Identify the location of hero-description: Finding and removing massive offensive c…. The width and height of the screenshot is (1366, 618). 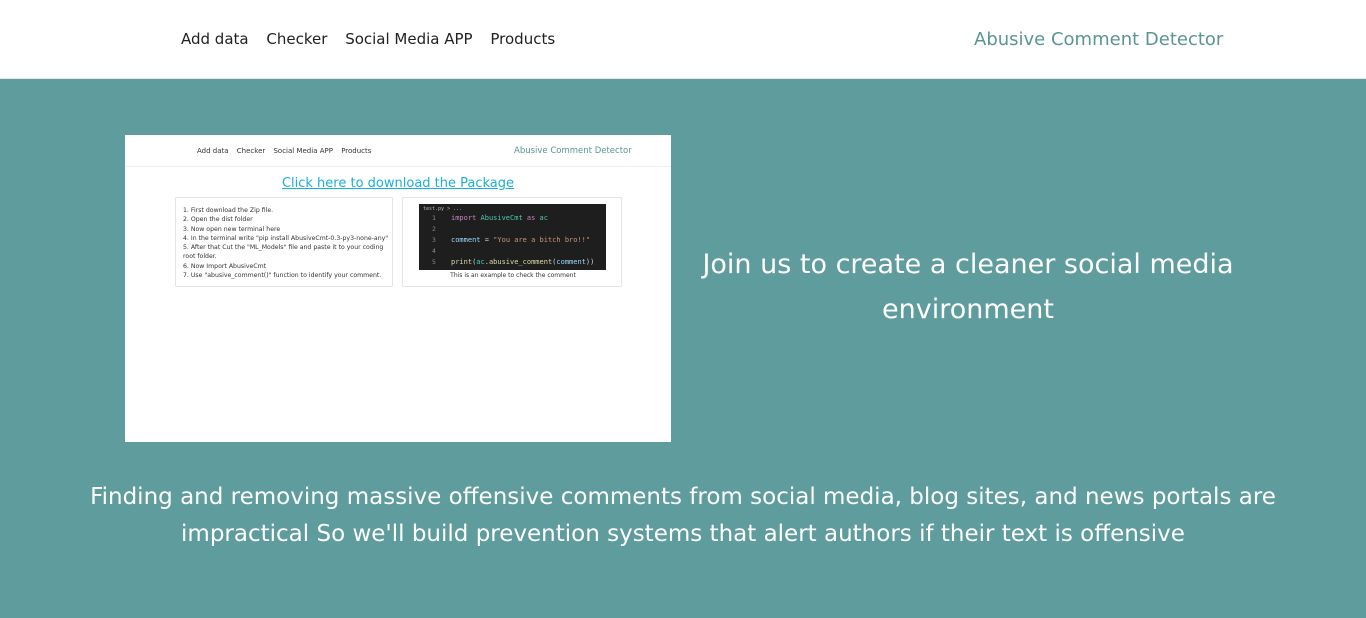
(683, 515).